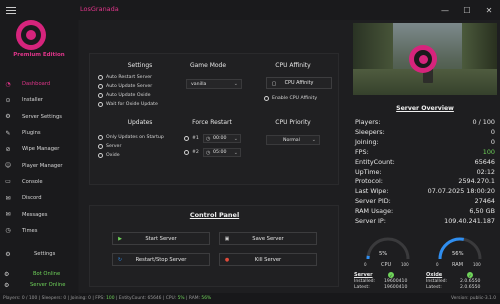 Image resolution: width=500 pixels, height=304 pixels. What do you see at coordinates (42, 165) in the screenshot?
I see `sidebar-item-label: Player Manager` at bounding box center [42, 165].